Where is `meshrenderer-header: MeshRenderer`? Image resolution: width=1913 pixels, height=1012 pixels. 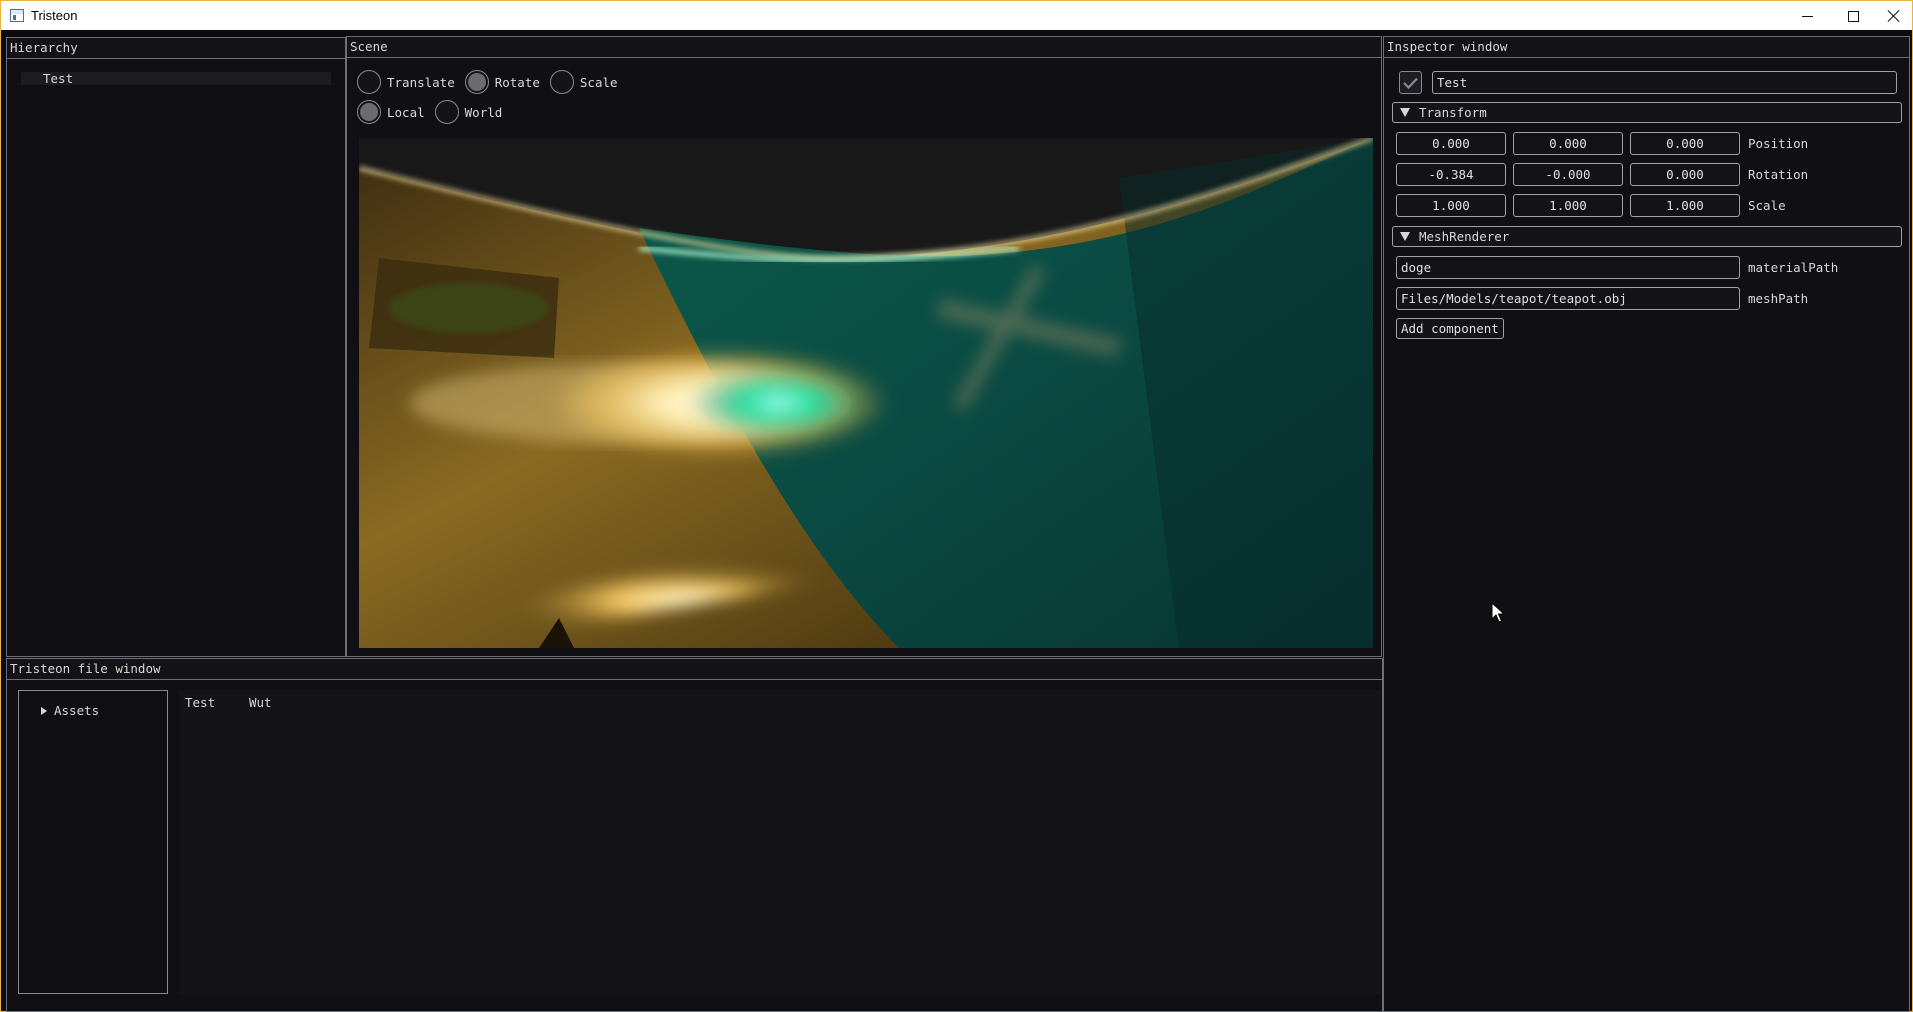
meshrenderer-header: MeshRenderer is located at coordinates (1647, 236).